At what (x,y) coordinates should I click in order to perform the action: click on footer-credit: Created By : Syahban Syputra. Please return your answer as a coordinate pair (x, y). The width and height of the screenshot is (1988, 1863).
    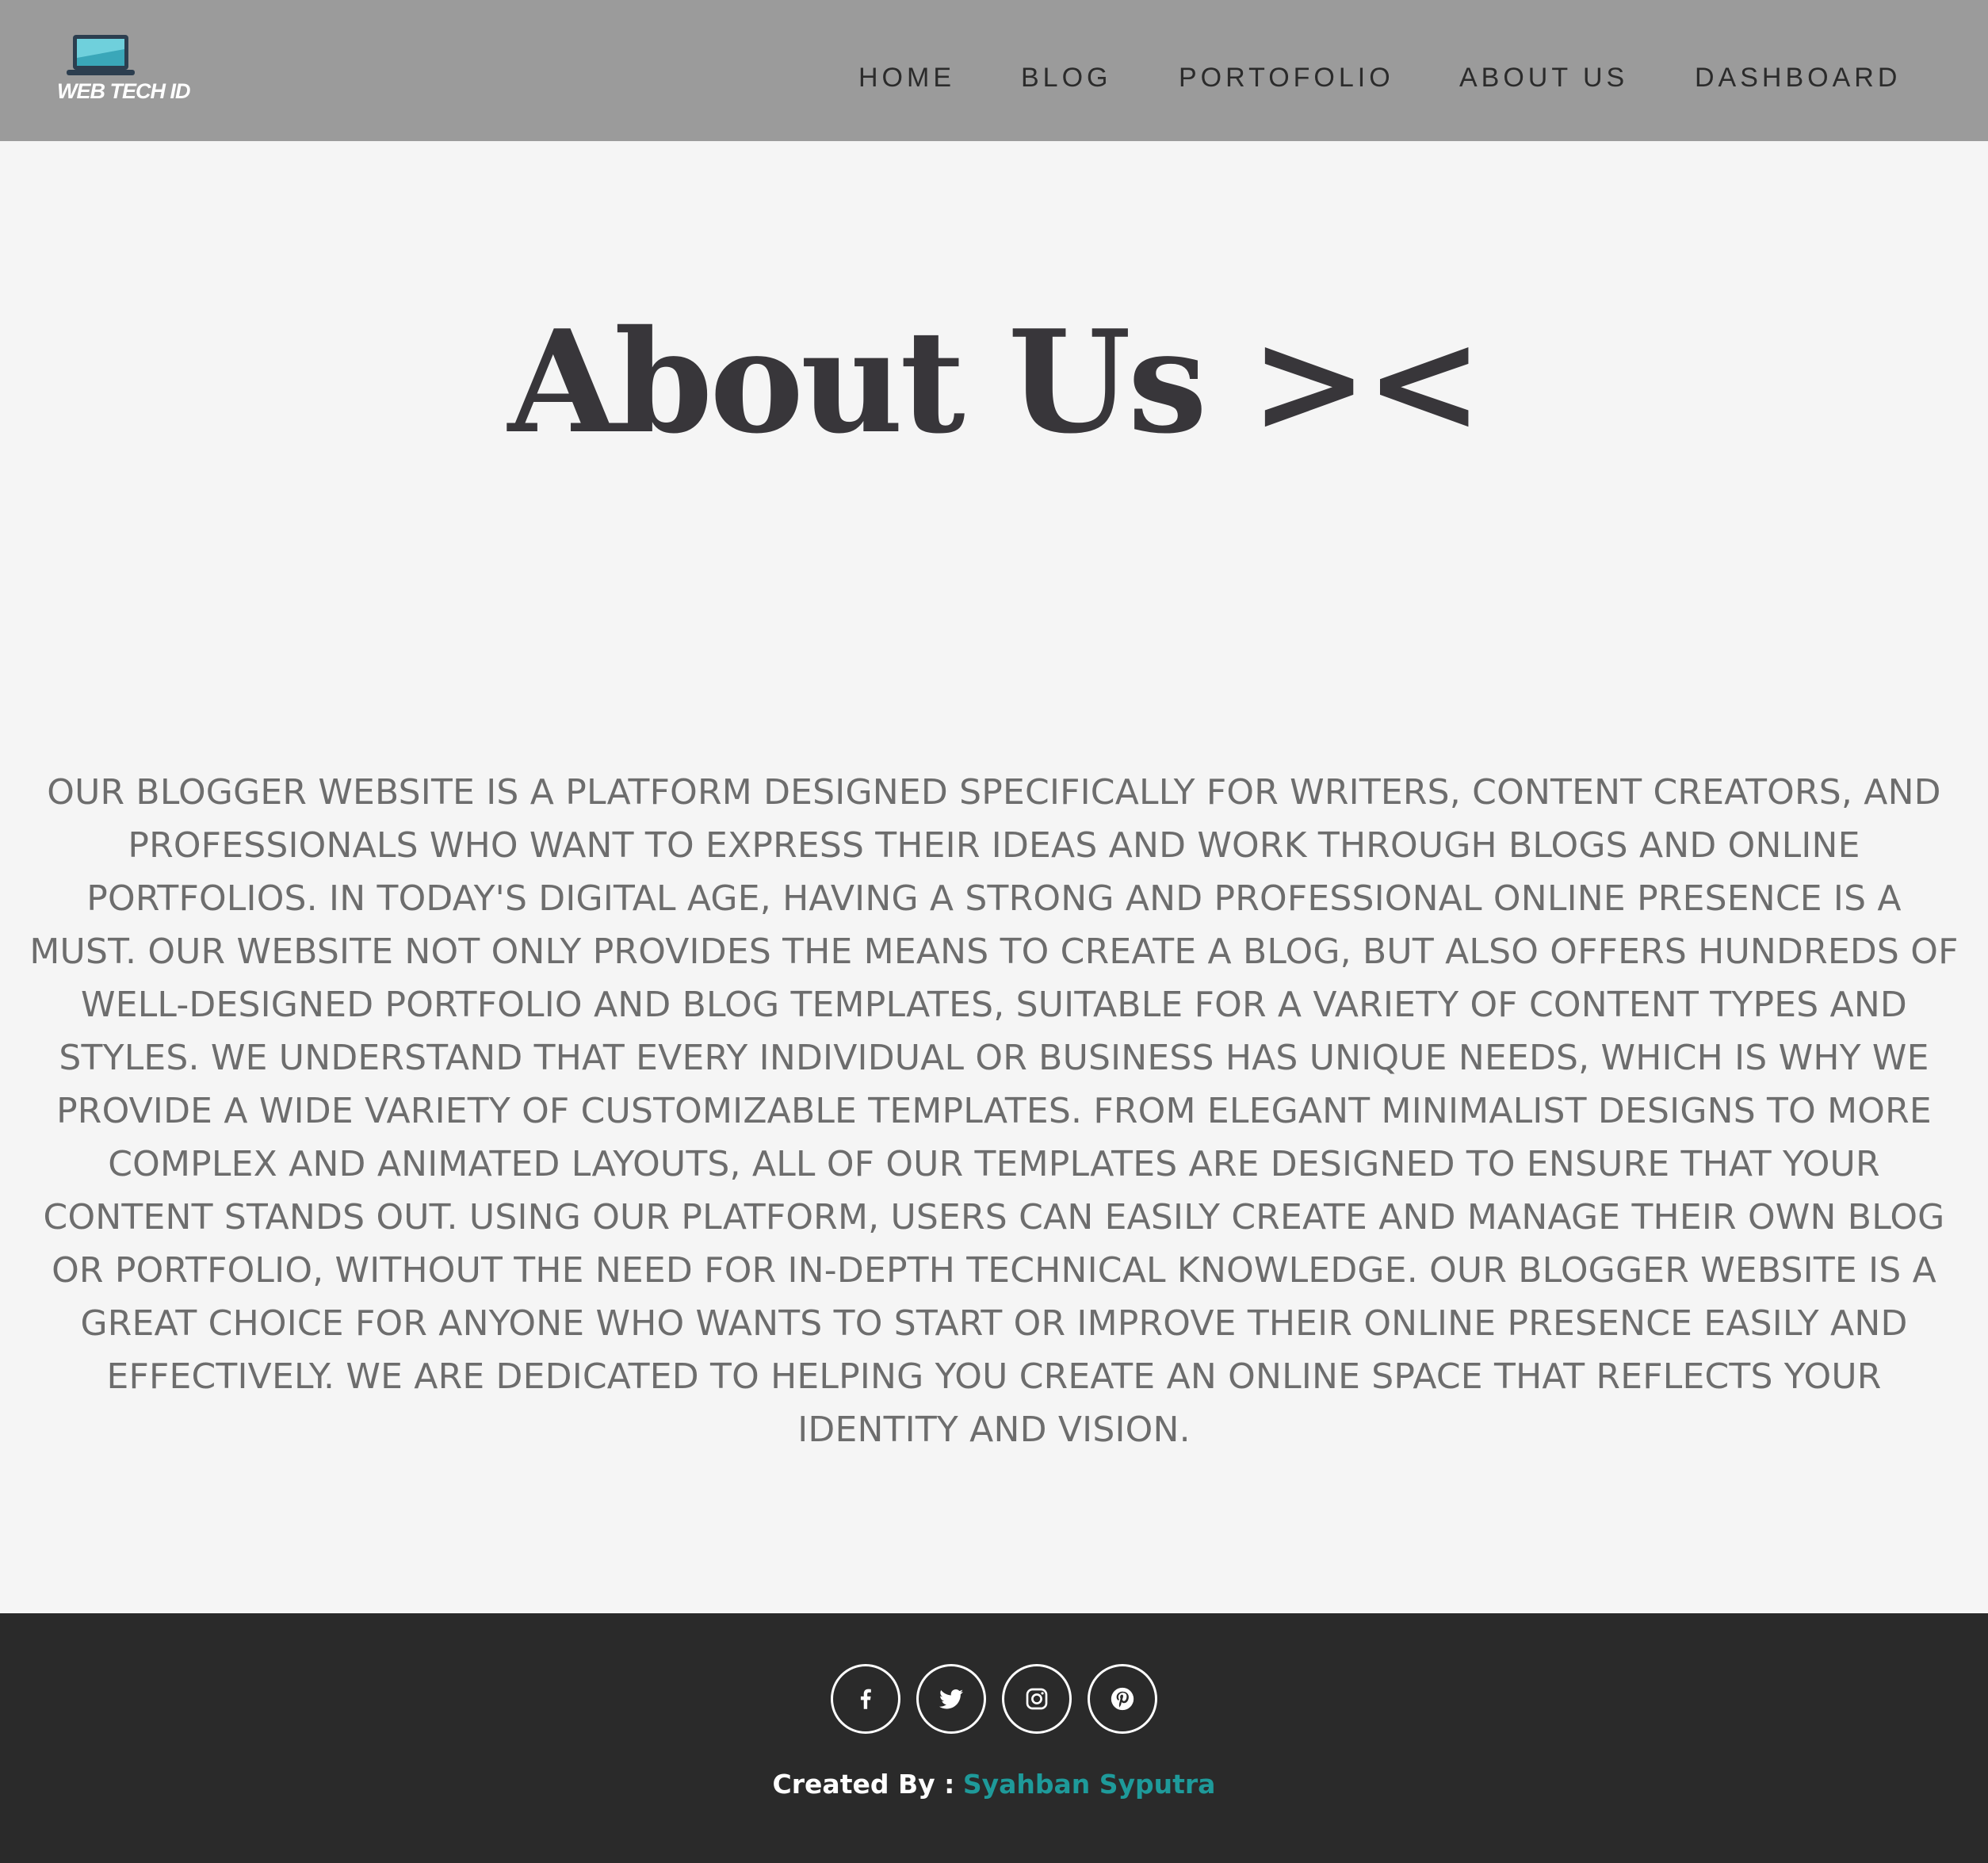
    Looking at the image, I should click on (994, 1785).